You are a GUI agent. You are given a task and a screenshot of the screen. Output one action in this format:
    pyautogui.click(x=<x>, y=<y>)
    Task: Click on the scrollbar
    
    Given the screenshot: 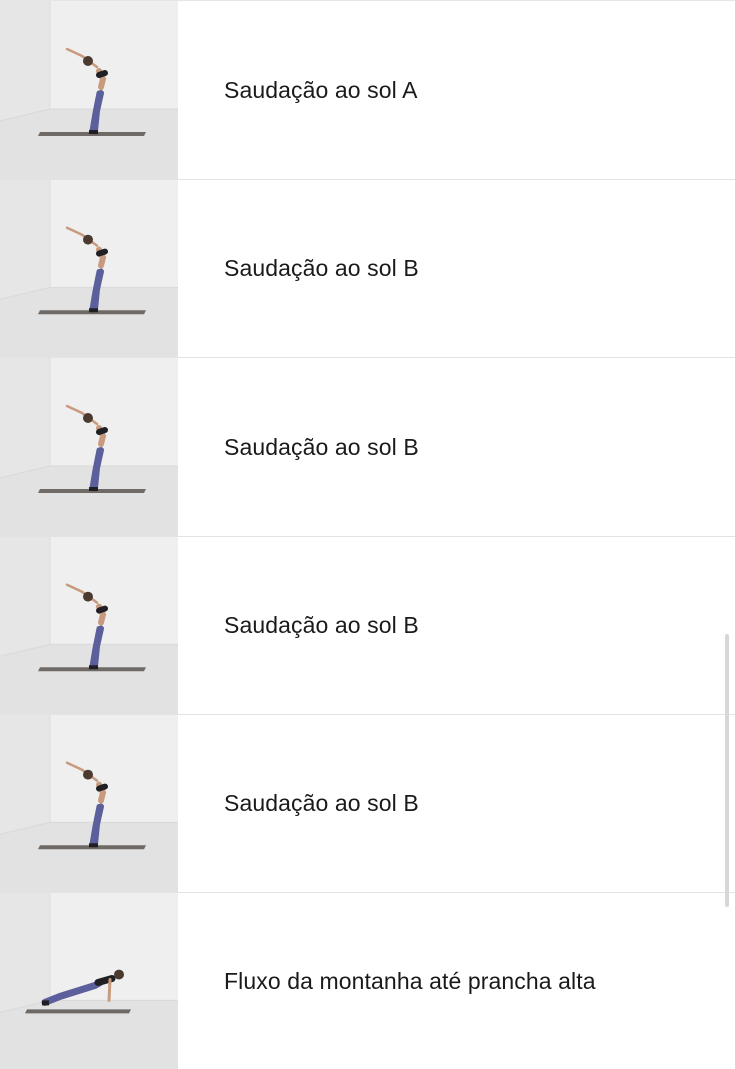 What is the action you would take?
    pyautogui.click(x=727, y=770)
    